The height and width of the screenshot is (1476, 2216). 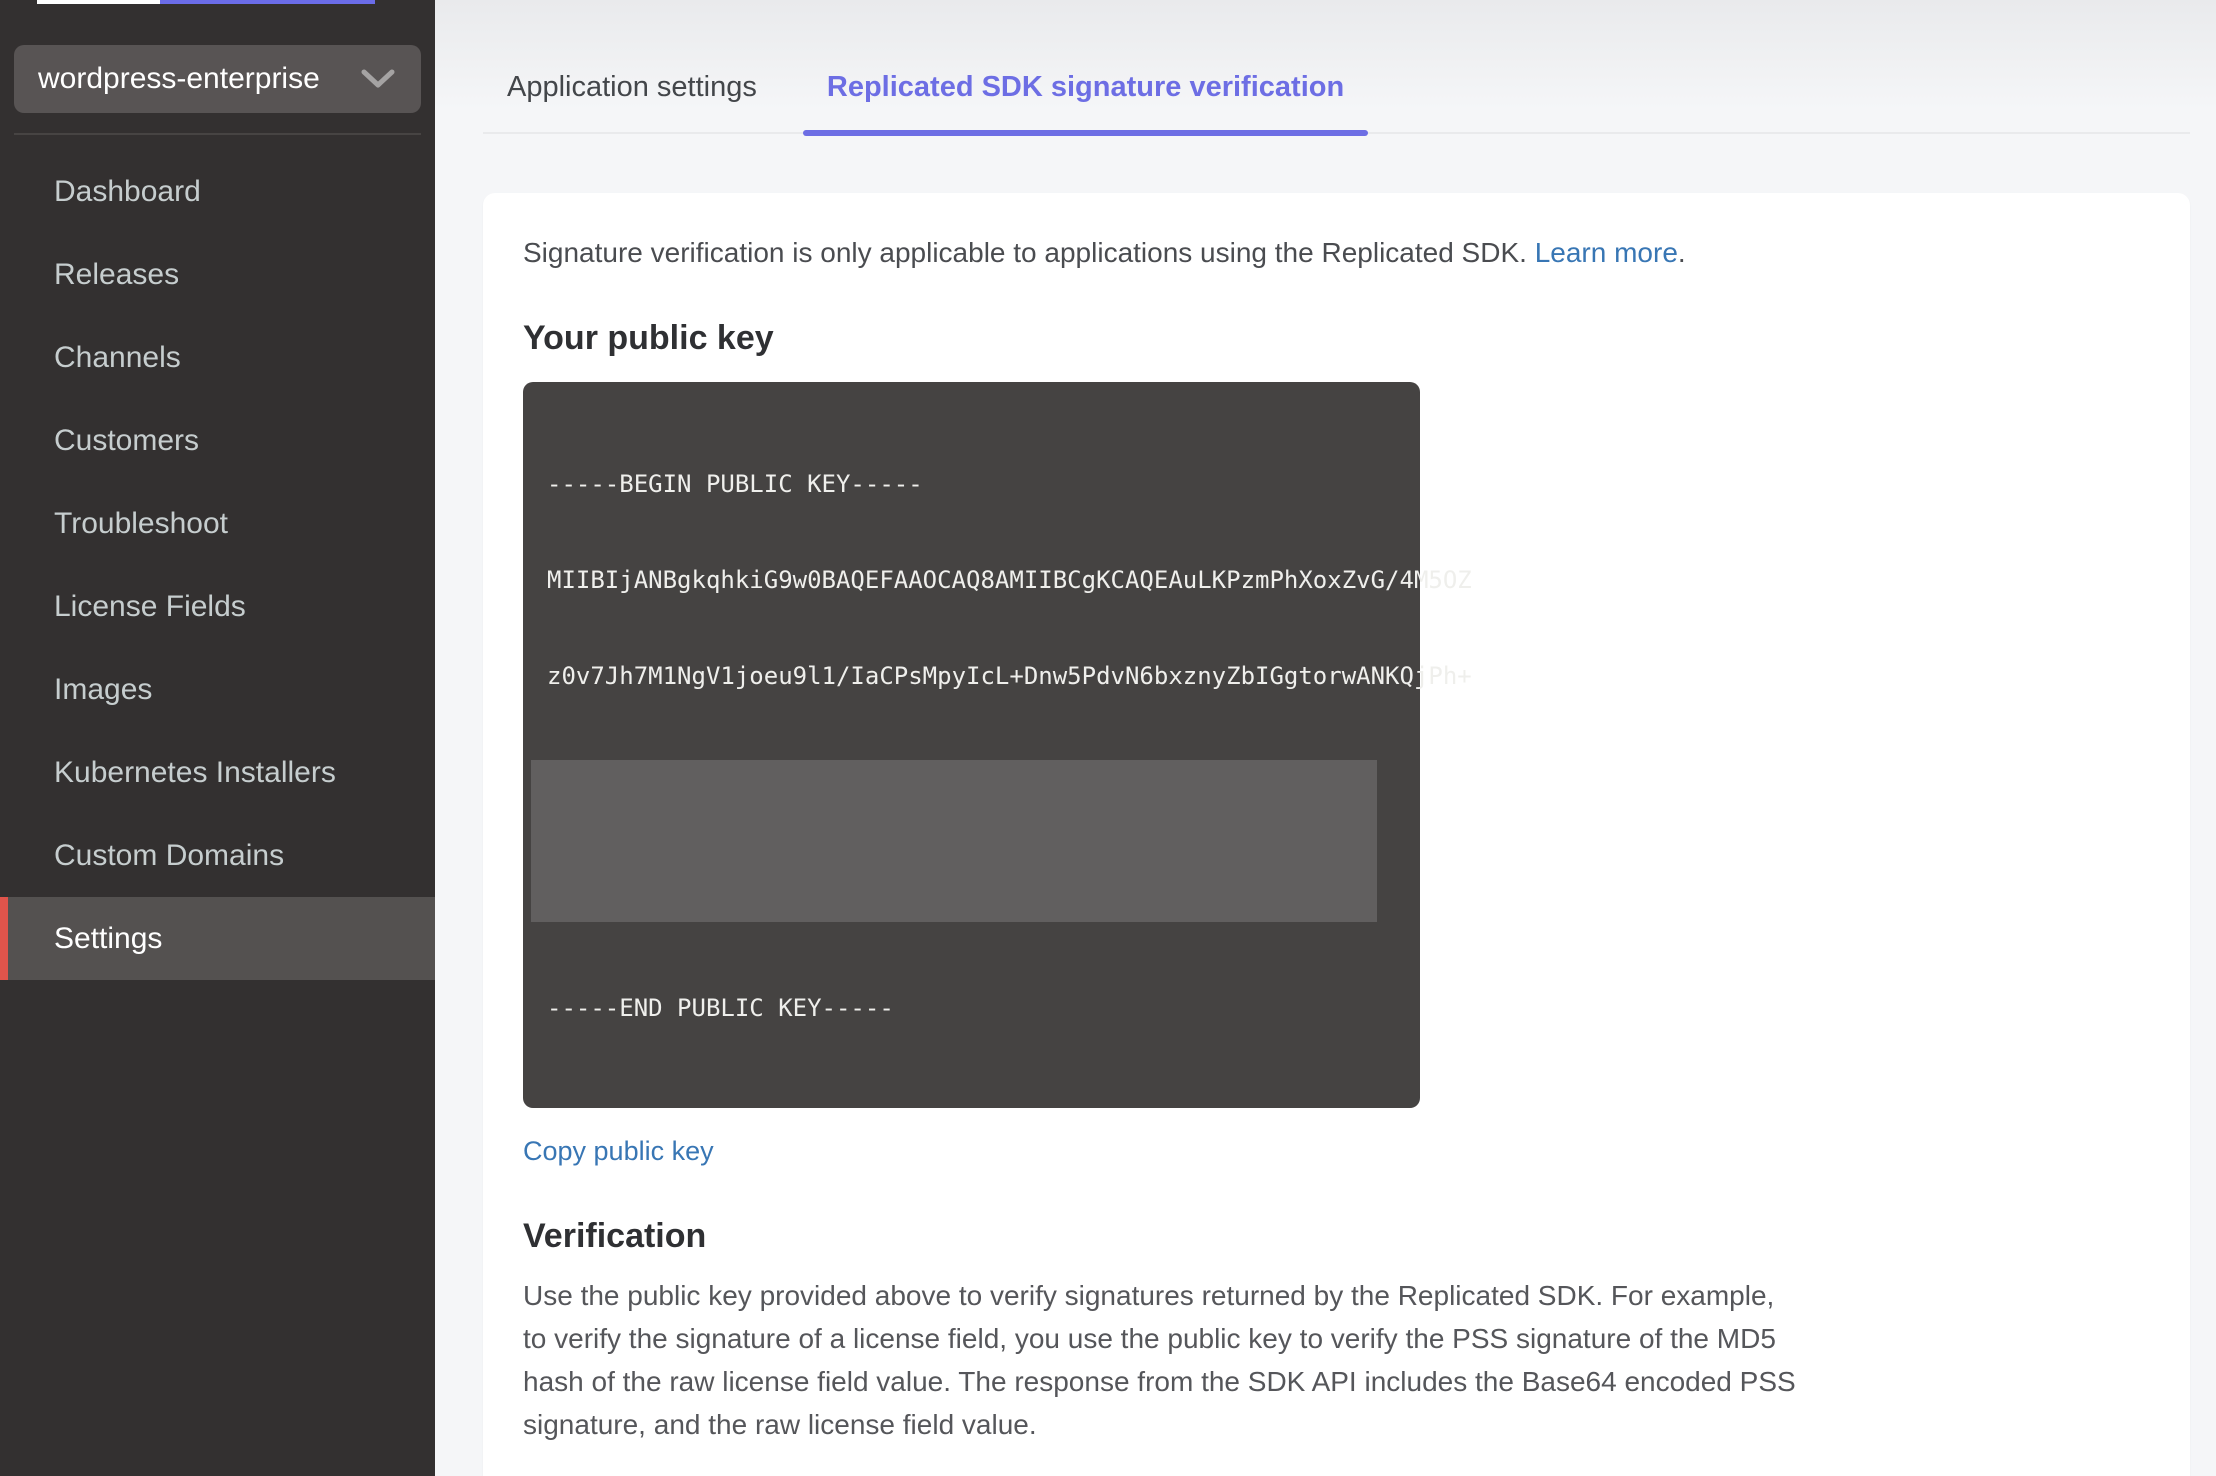 What do you see at coordinates (267, 2) in the screenshot?
I see `window-top-progress-bar` at bounding box center [267, 2].